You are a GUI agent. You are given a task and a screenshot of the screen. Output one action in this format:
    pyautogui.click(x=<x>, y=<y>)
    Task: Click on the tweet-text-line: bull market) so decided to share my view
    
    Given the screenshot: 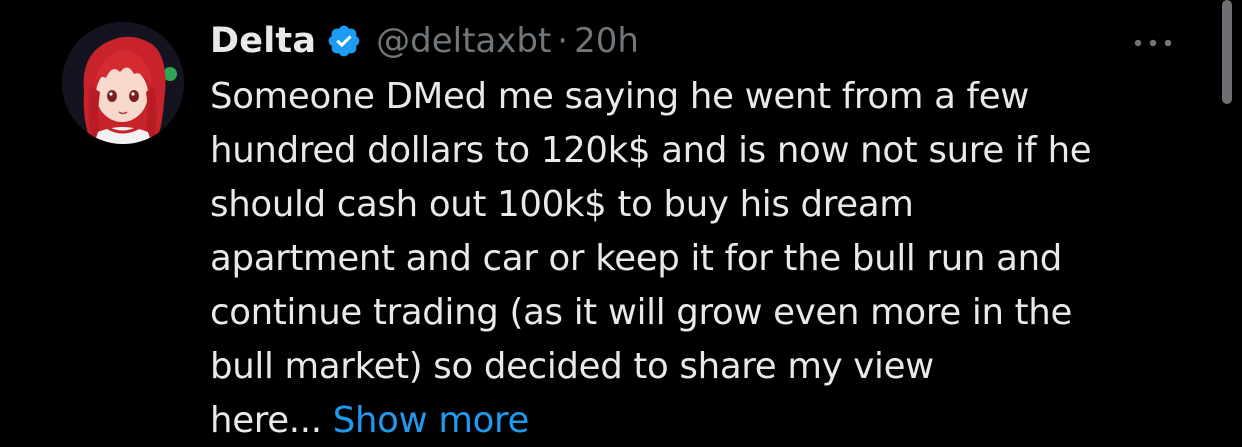 What is the action you would take?
    pyautogui.click(x=572, y=366)
    